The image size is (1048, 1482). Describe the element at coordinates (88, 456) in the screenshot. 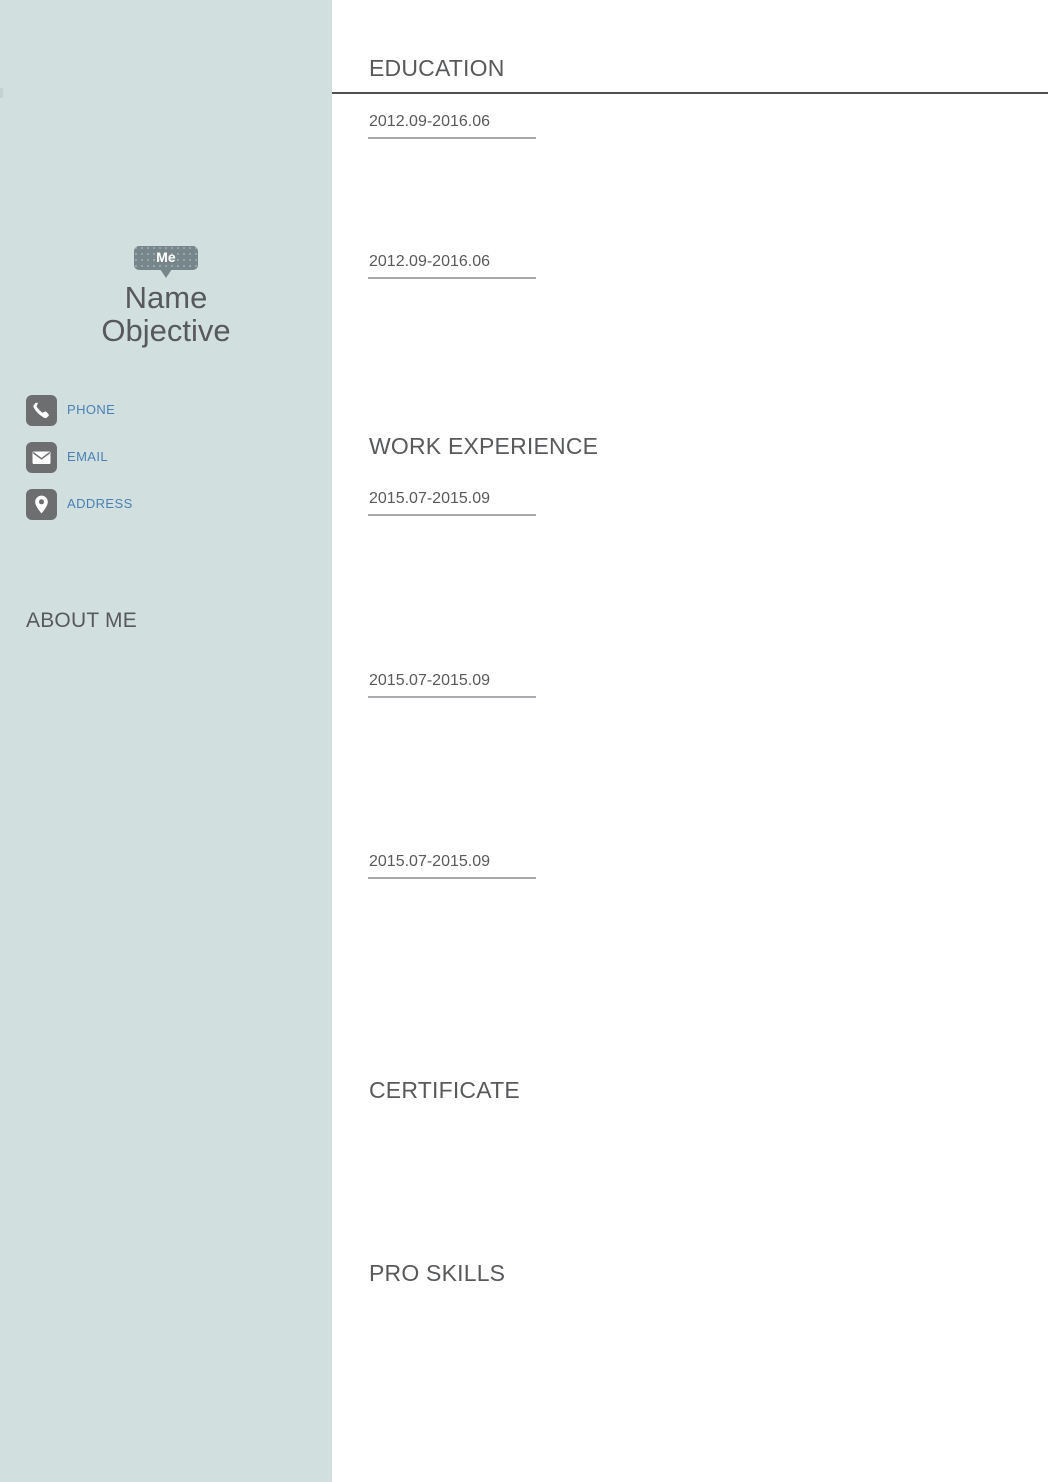

I see `contact-label-email: EMAIL` at that location.